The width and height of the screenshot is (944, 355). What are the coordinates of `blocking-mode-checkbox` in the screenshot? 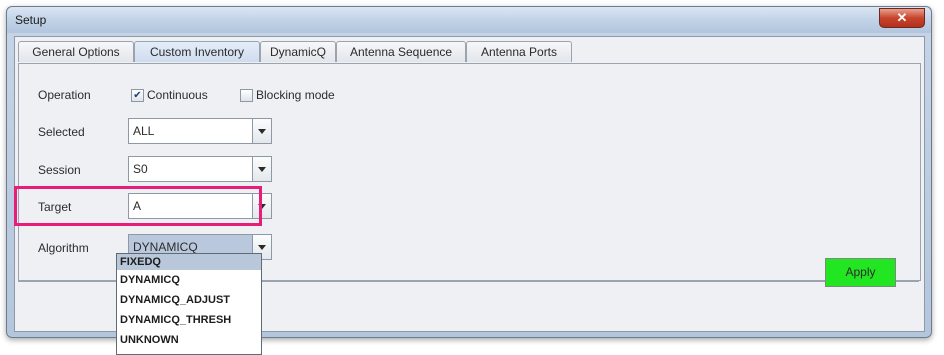 It's located at (246, 95).